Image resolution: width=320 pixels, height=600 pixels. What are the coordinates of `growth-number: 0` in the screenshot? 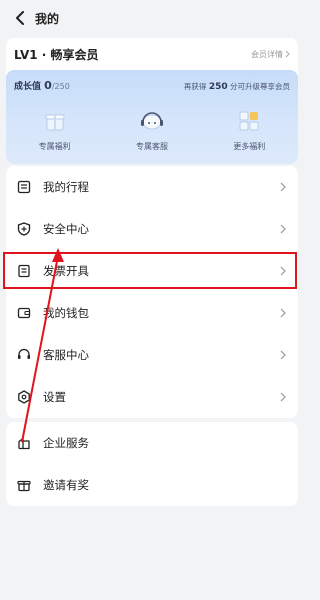 It's located at (48, 85).